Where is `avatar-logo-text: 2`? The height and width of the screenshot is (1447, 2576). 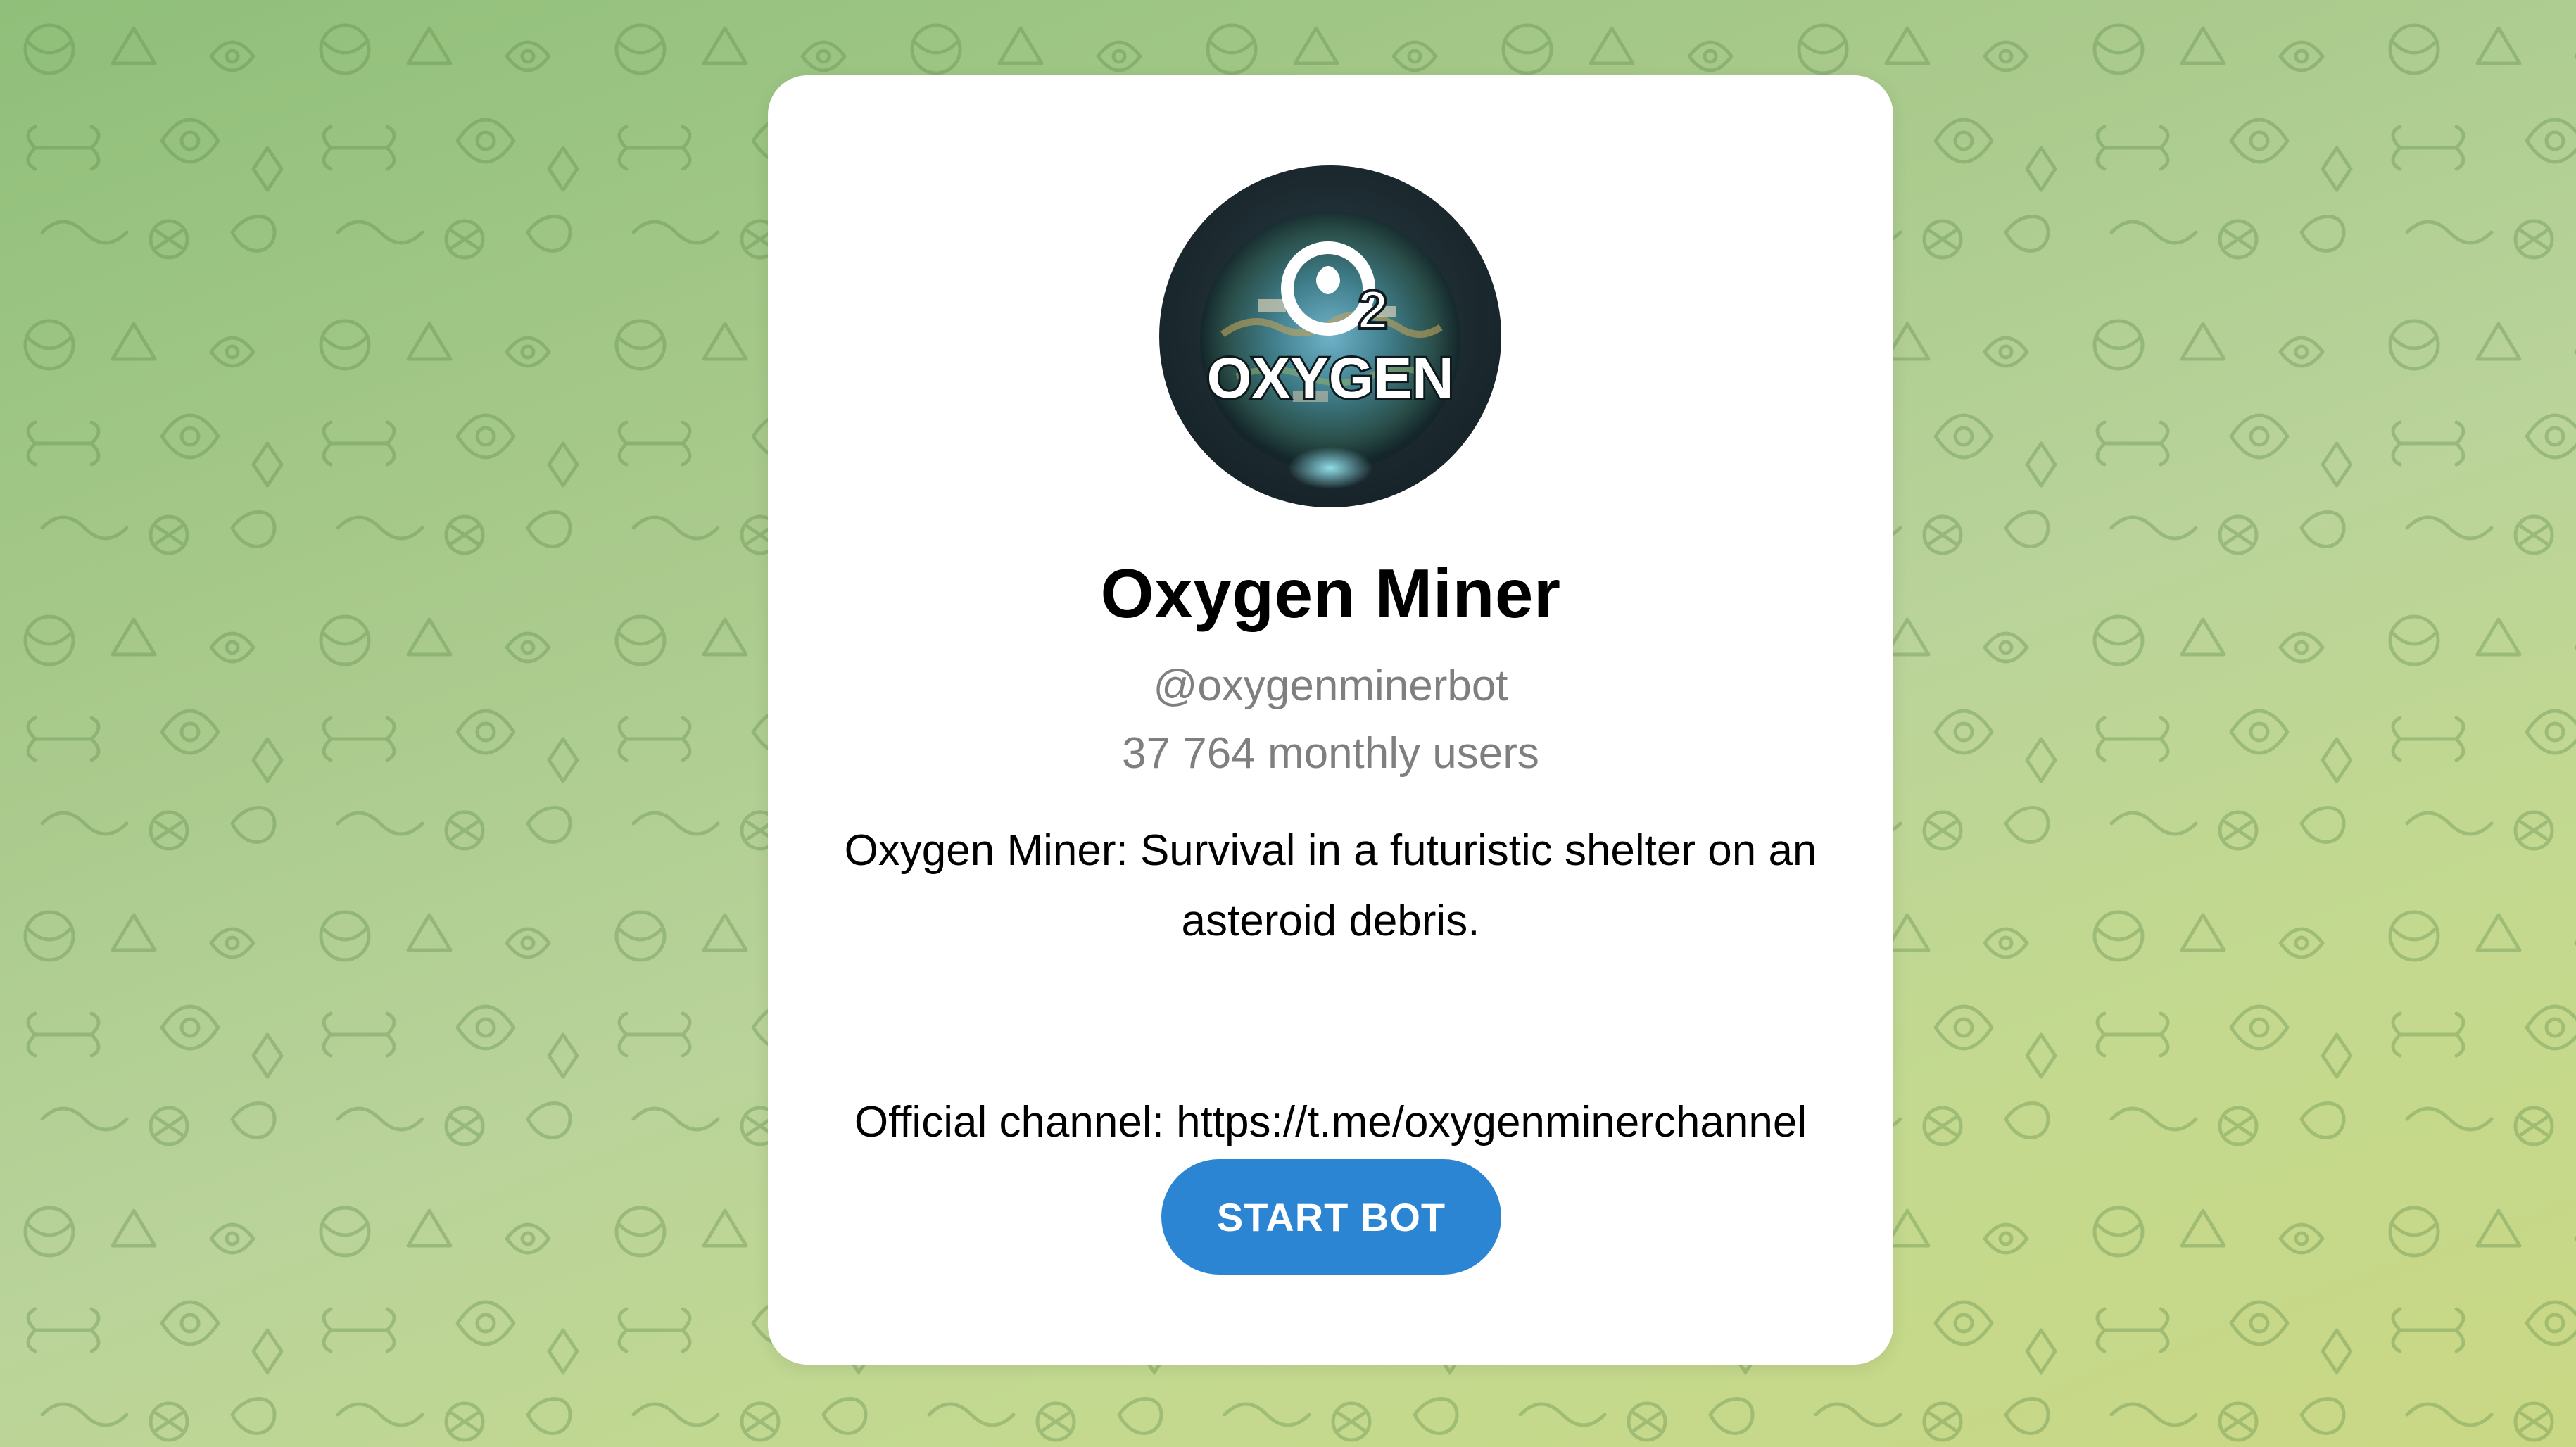
avatar-logo-text: 2 is located at coordinates (1373, 310).